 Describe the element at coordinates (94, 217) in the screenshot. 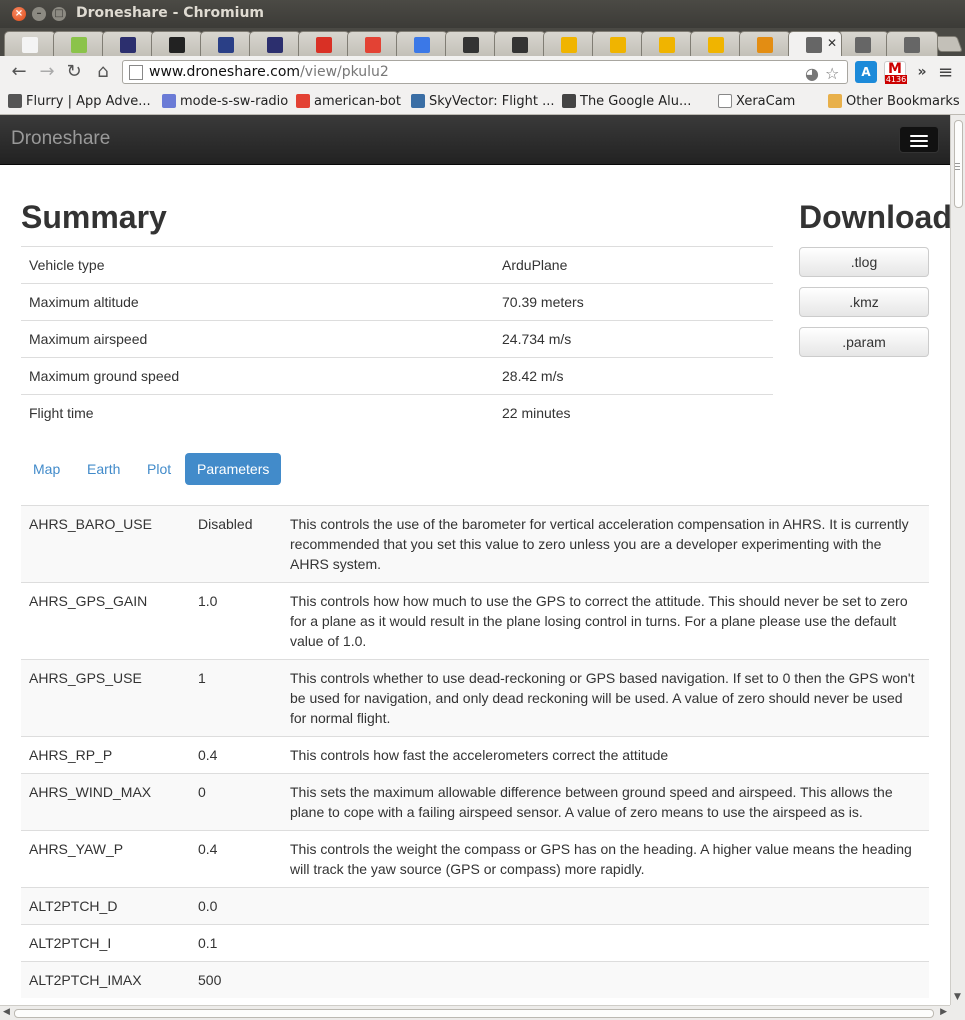

I see `summary-heading: Summary` at that location.